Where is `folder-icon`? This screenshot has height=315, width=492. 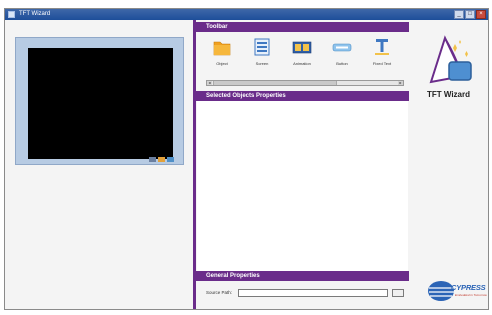
folder-icon is located at coordinates (222, 48).